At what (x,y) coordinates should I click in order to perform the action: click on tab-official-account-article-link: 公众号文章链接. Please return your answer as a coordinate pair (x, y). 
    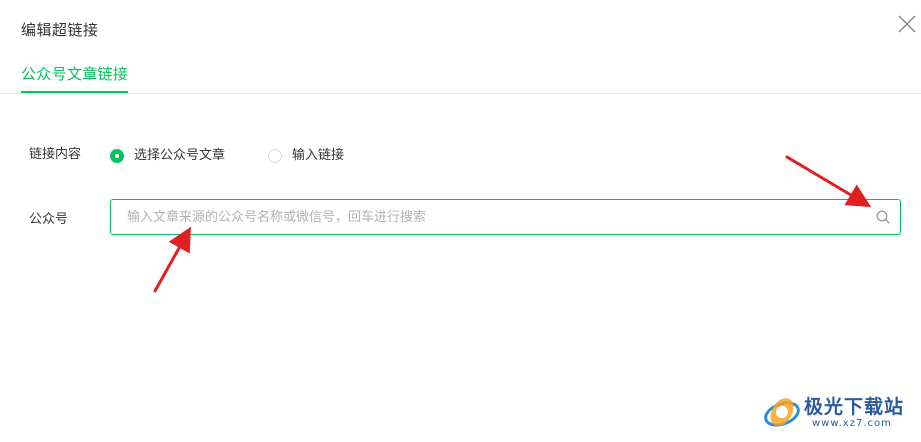
    Looking at the image, I should click on (75, 76).